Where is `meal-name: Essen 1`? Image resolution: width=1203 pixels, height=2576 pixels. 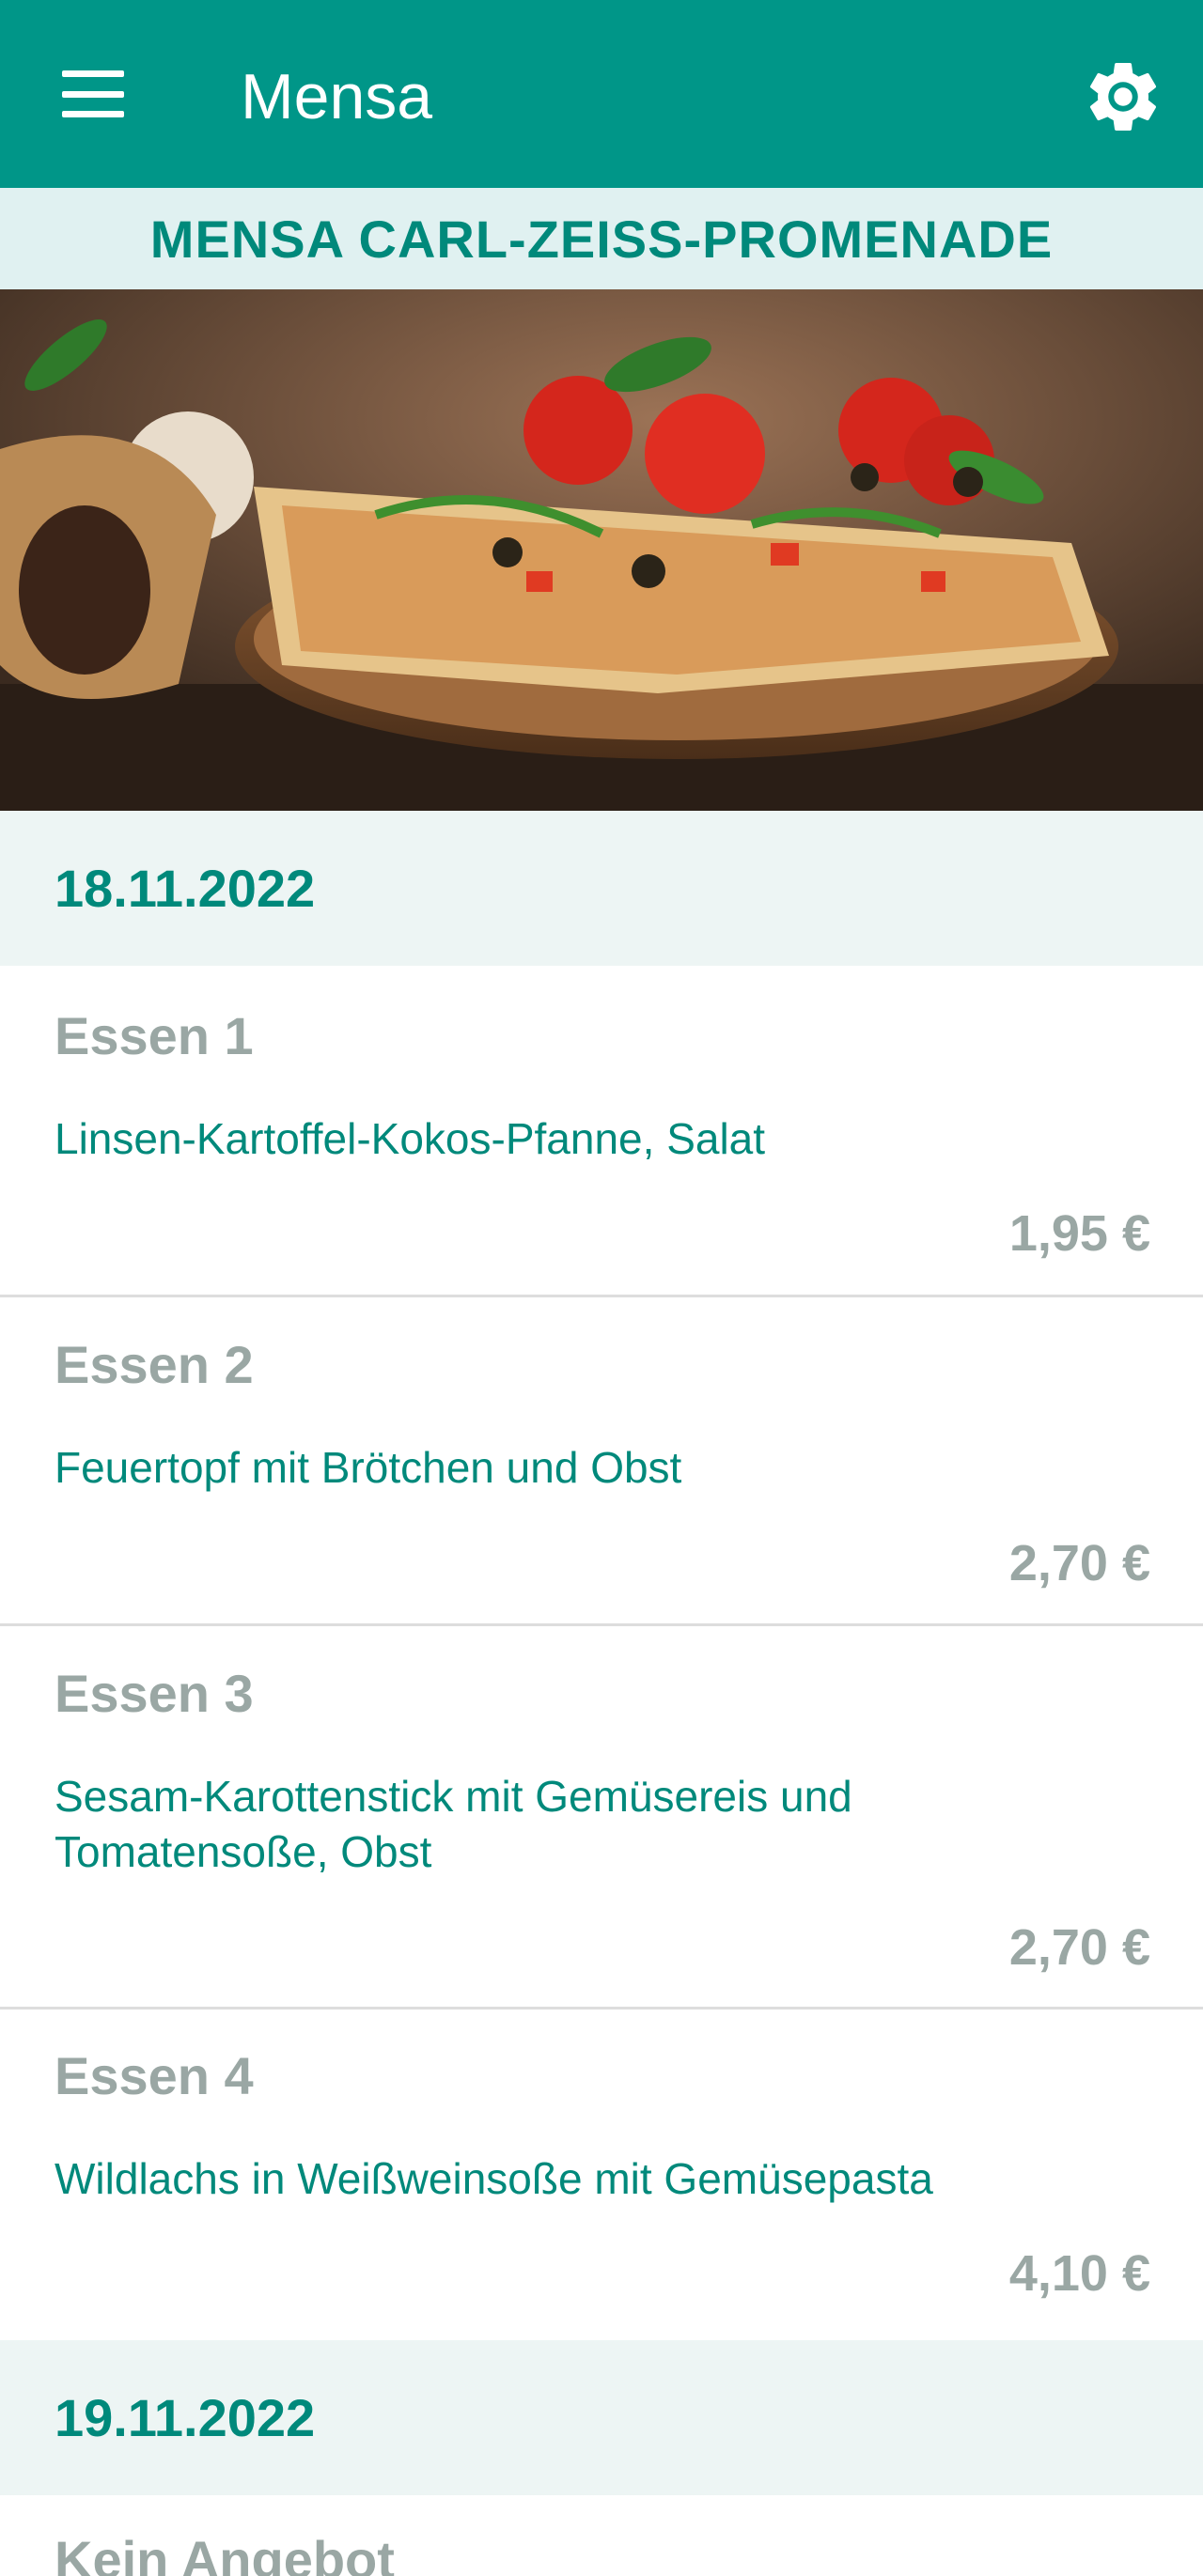
meal-name: Essen 1 is located at coordinates (154, 1035).